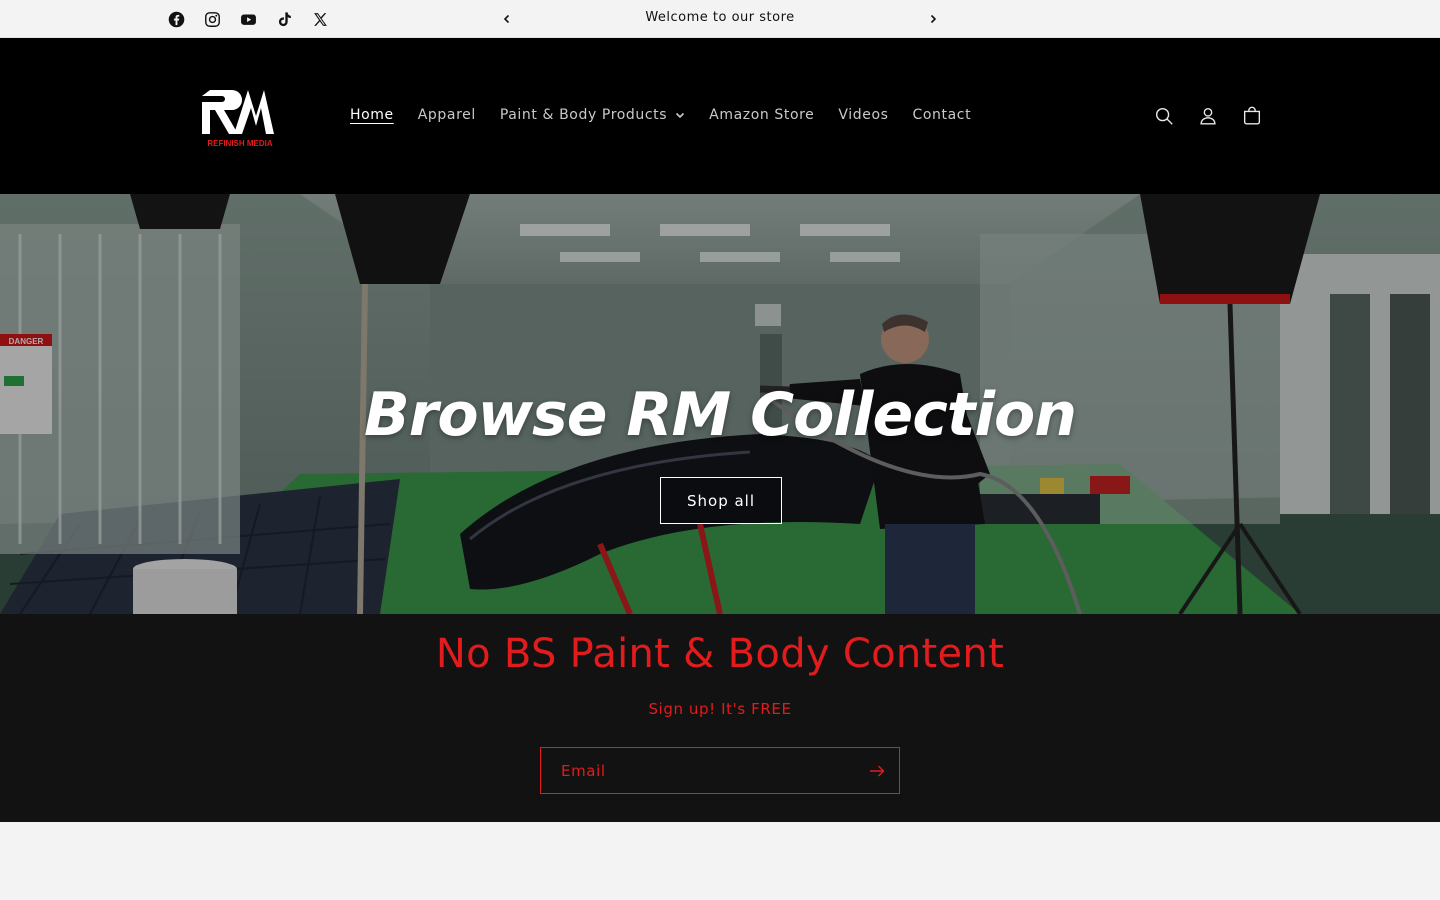 The image size is (1440, 900). I want to click on account-button, so click(1208, 116).